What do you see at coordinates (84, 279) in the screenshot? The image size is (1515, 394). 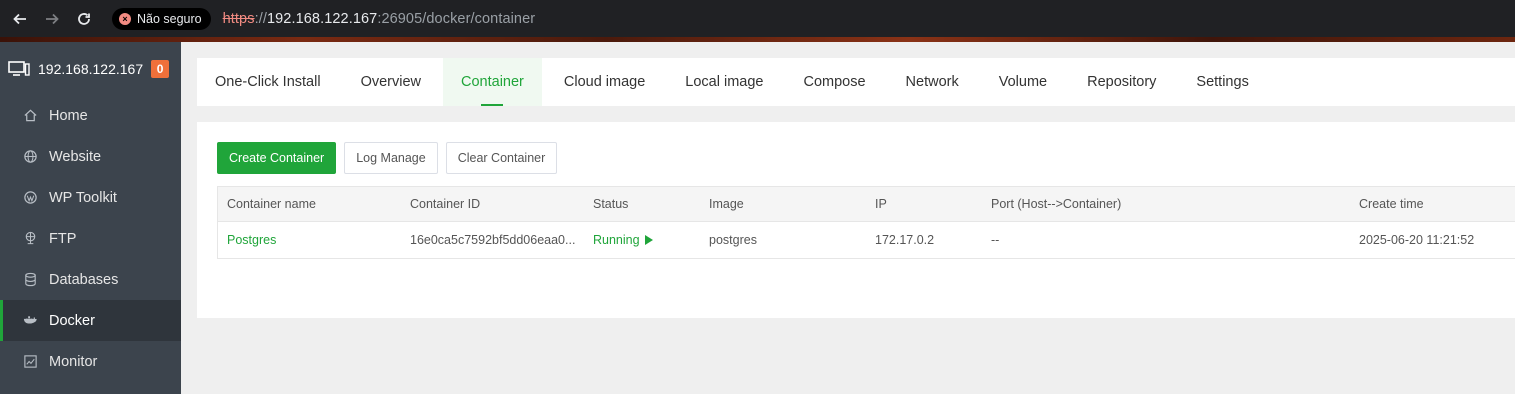 I see `sidebar-item-label: Databases` at bounding box center [84, 279].